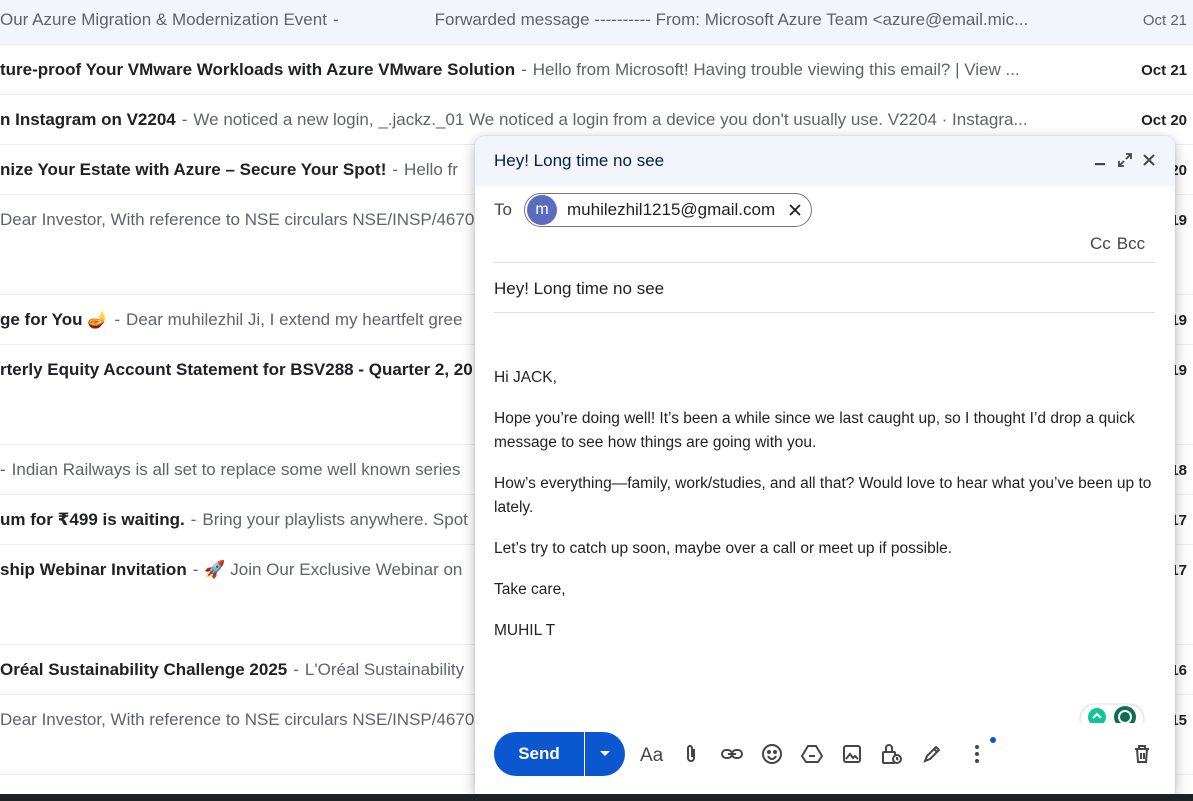 This screenshot has height=801, width=1193. Describe the element at coordinates (525, 630) in the screenshot. I see `body-paragraph: MUHIL T` at that location.